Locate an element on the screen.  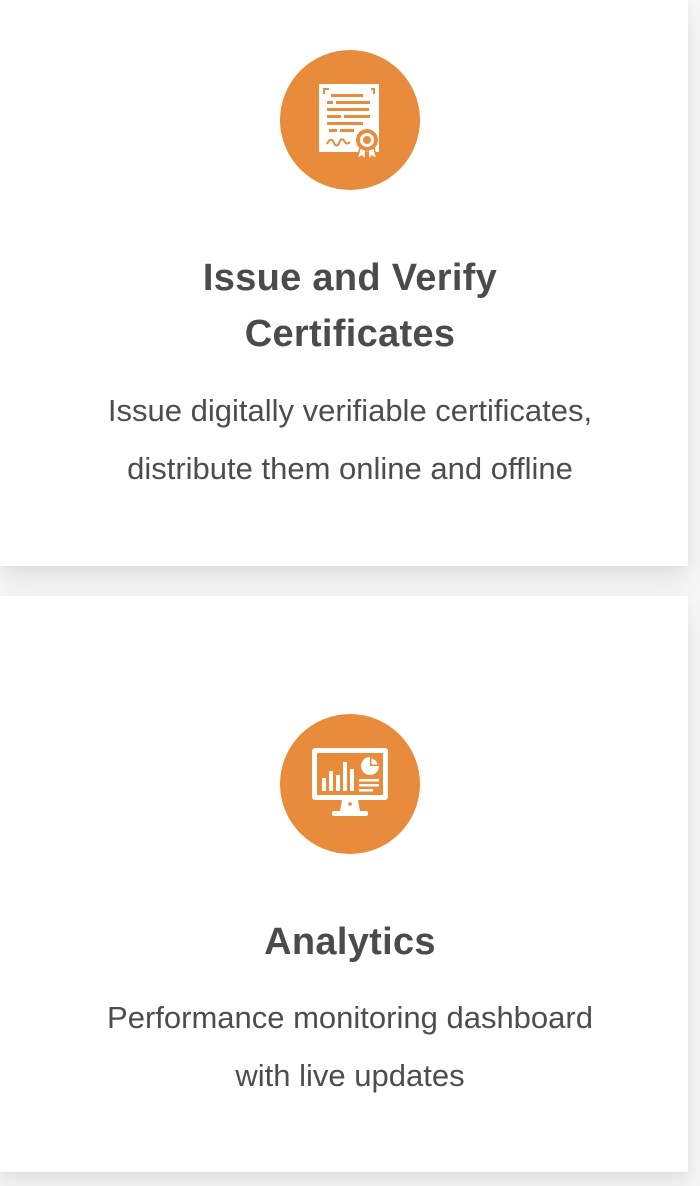
feature-title-line-1: Issue and Verify is located at coordinates (350, 278).